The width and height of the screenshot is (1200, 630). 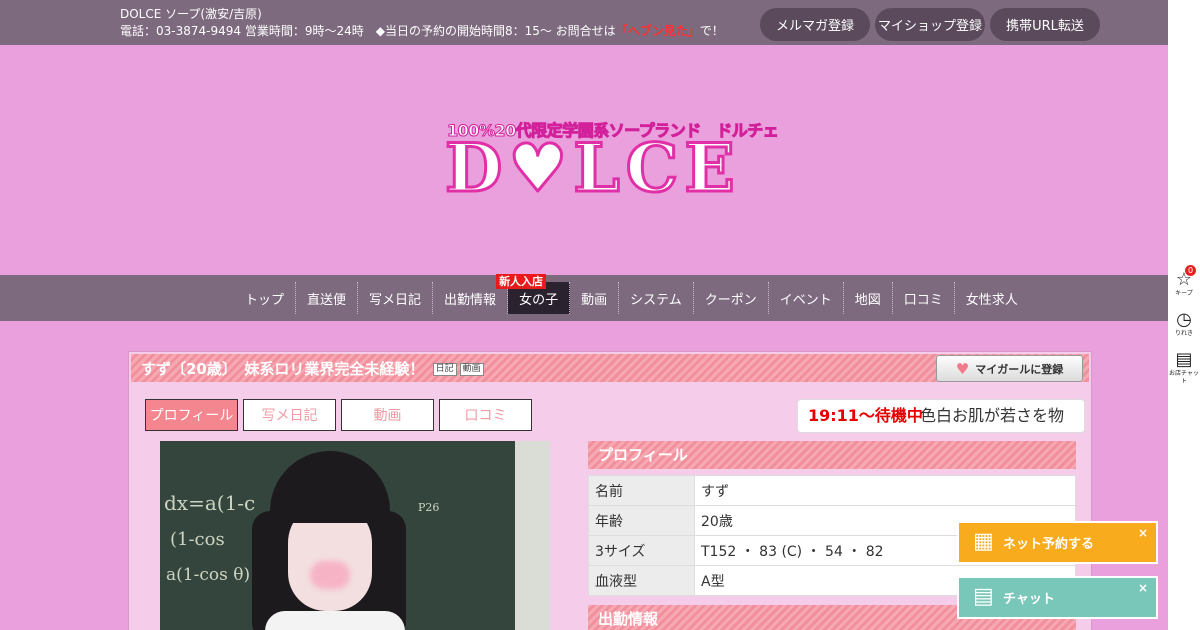 I want to click on diary-badge: 日記, so click(x=444, y=369).